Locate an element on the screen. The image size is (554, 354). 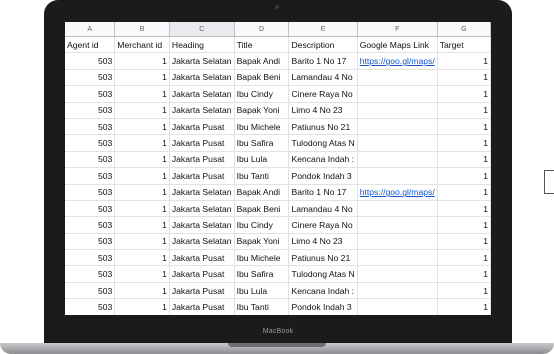
header-cell: Agent id is located at coordinates (90, 45).